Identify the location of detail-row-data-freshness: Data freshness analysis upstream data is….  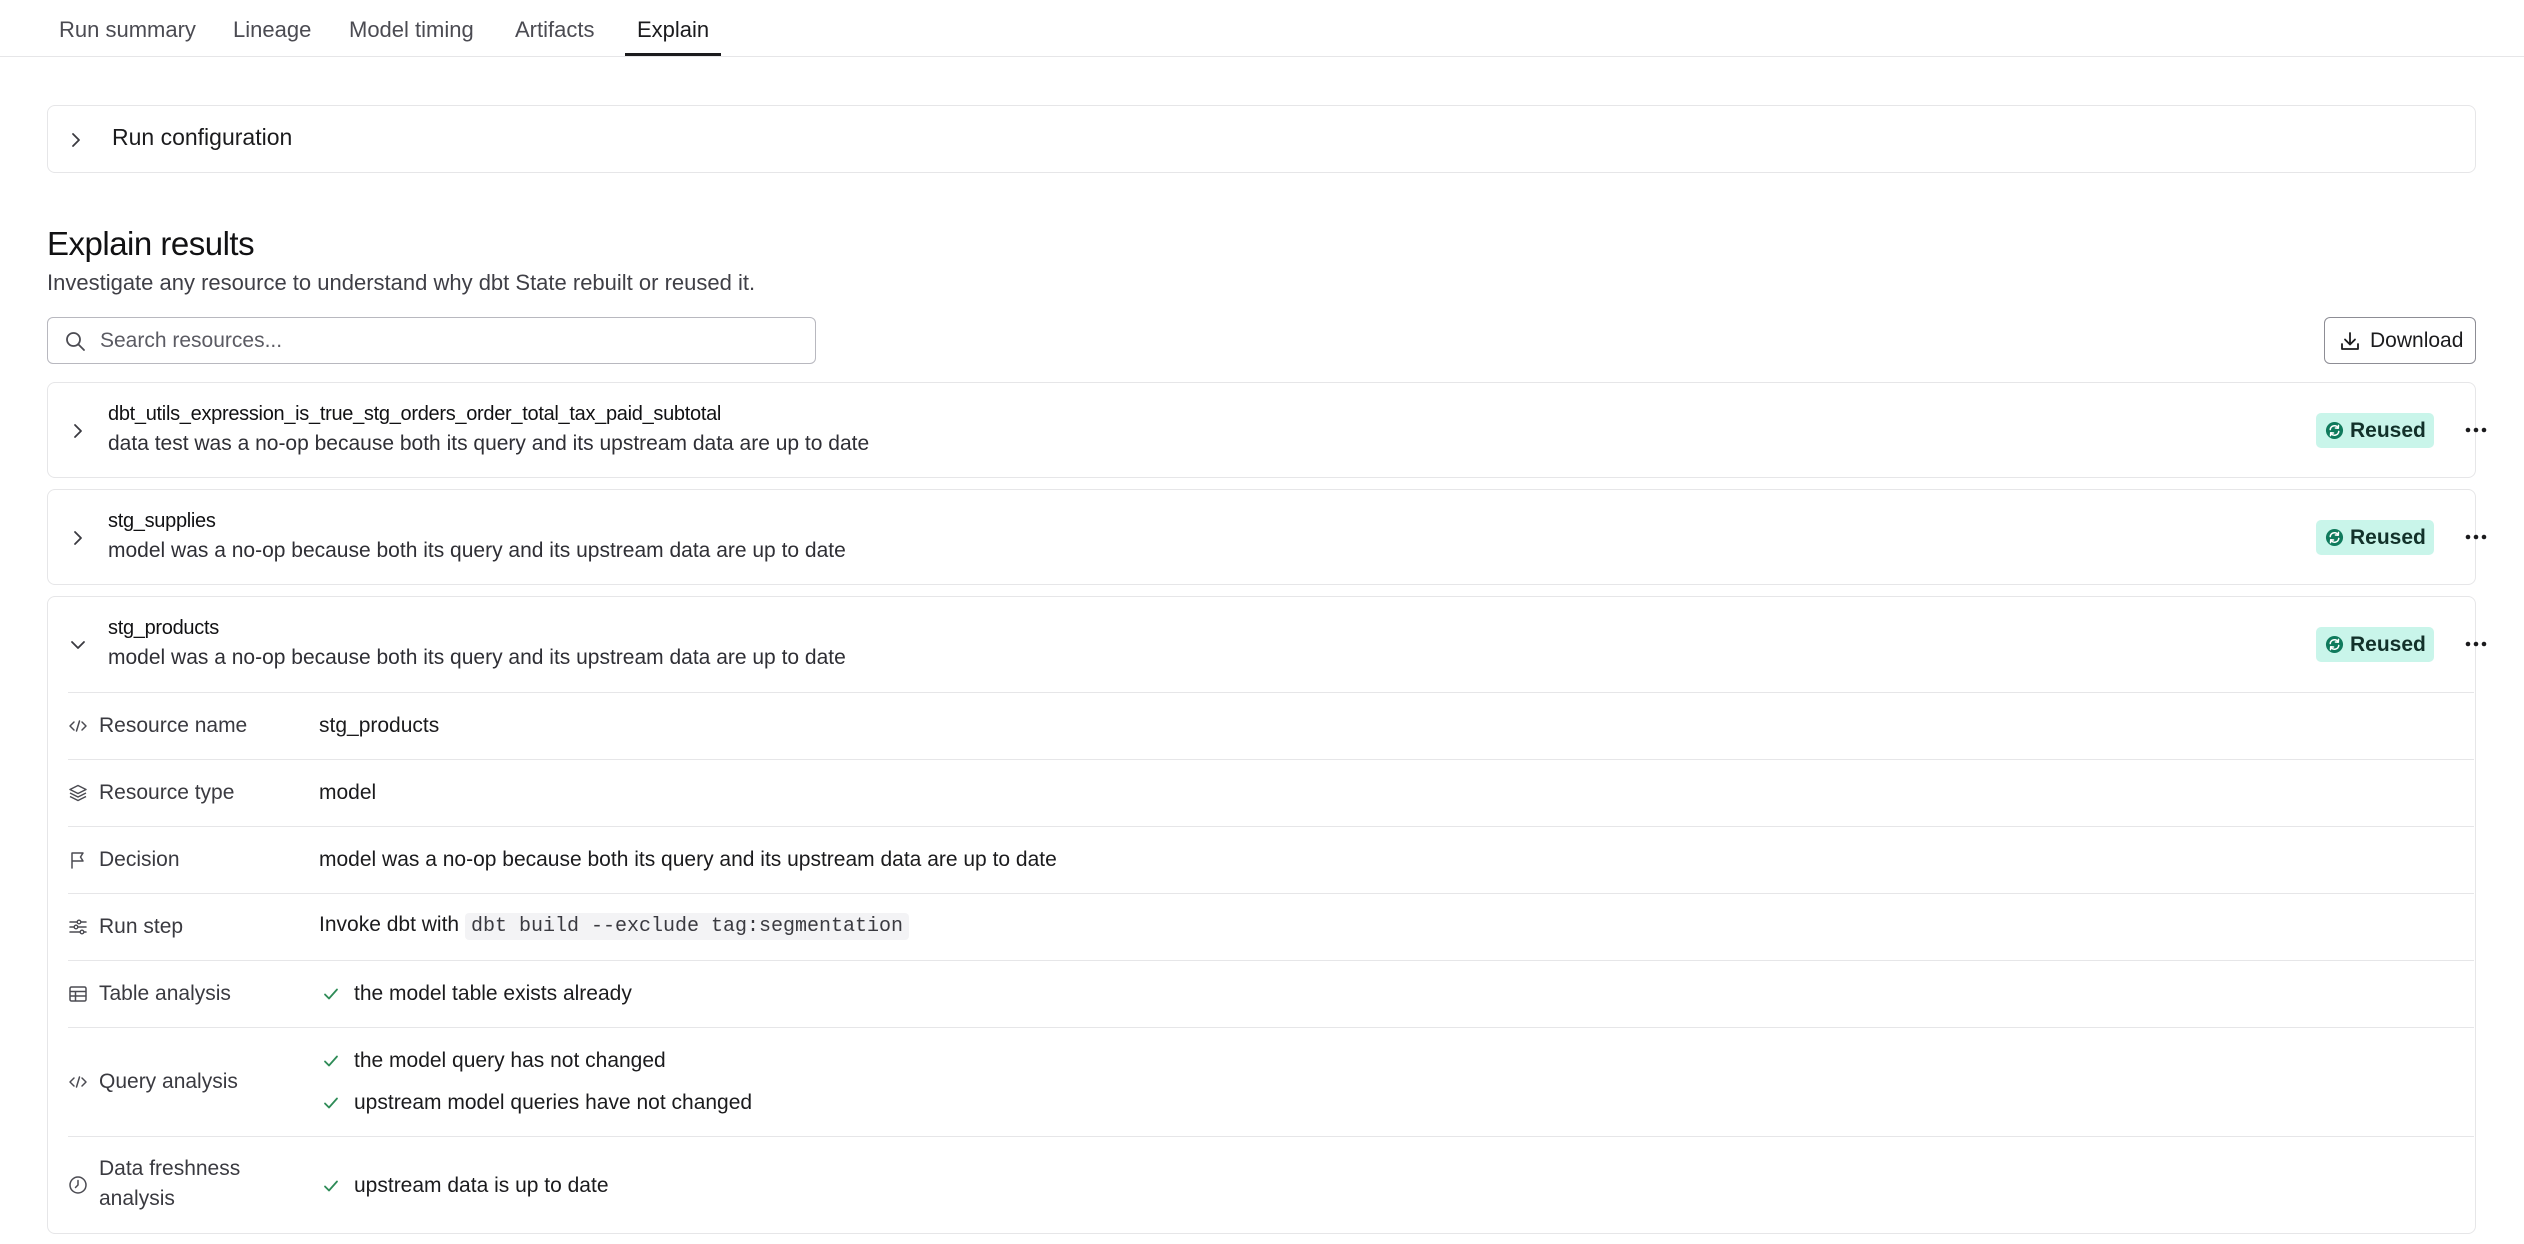
(1271, 1184).